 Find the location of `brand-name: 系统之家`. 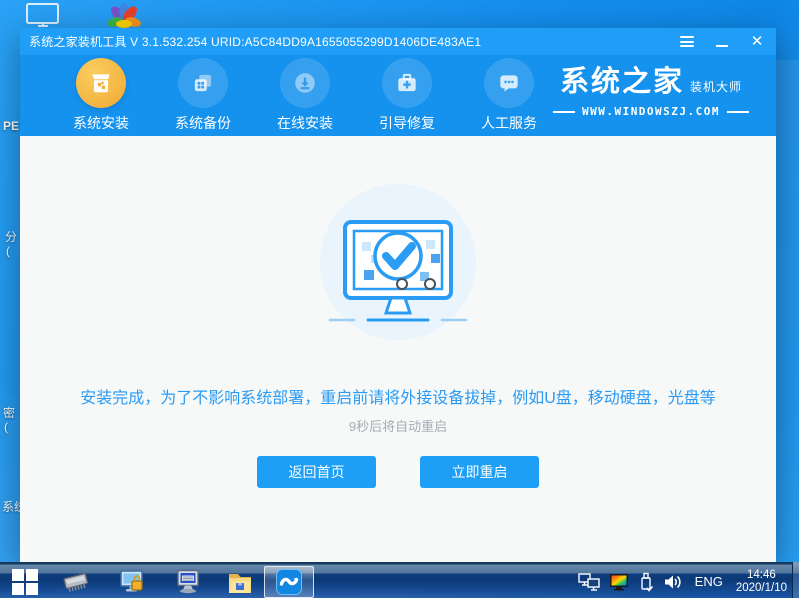

brand-name: 系统之家 is located at coordinates (621, 82).